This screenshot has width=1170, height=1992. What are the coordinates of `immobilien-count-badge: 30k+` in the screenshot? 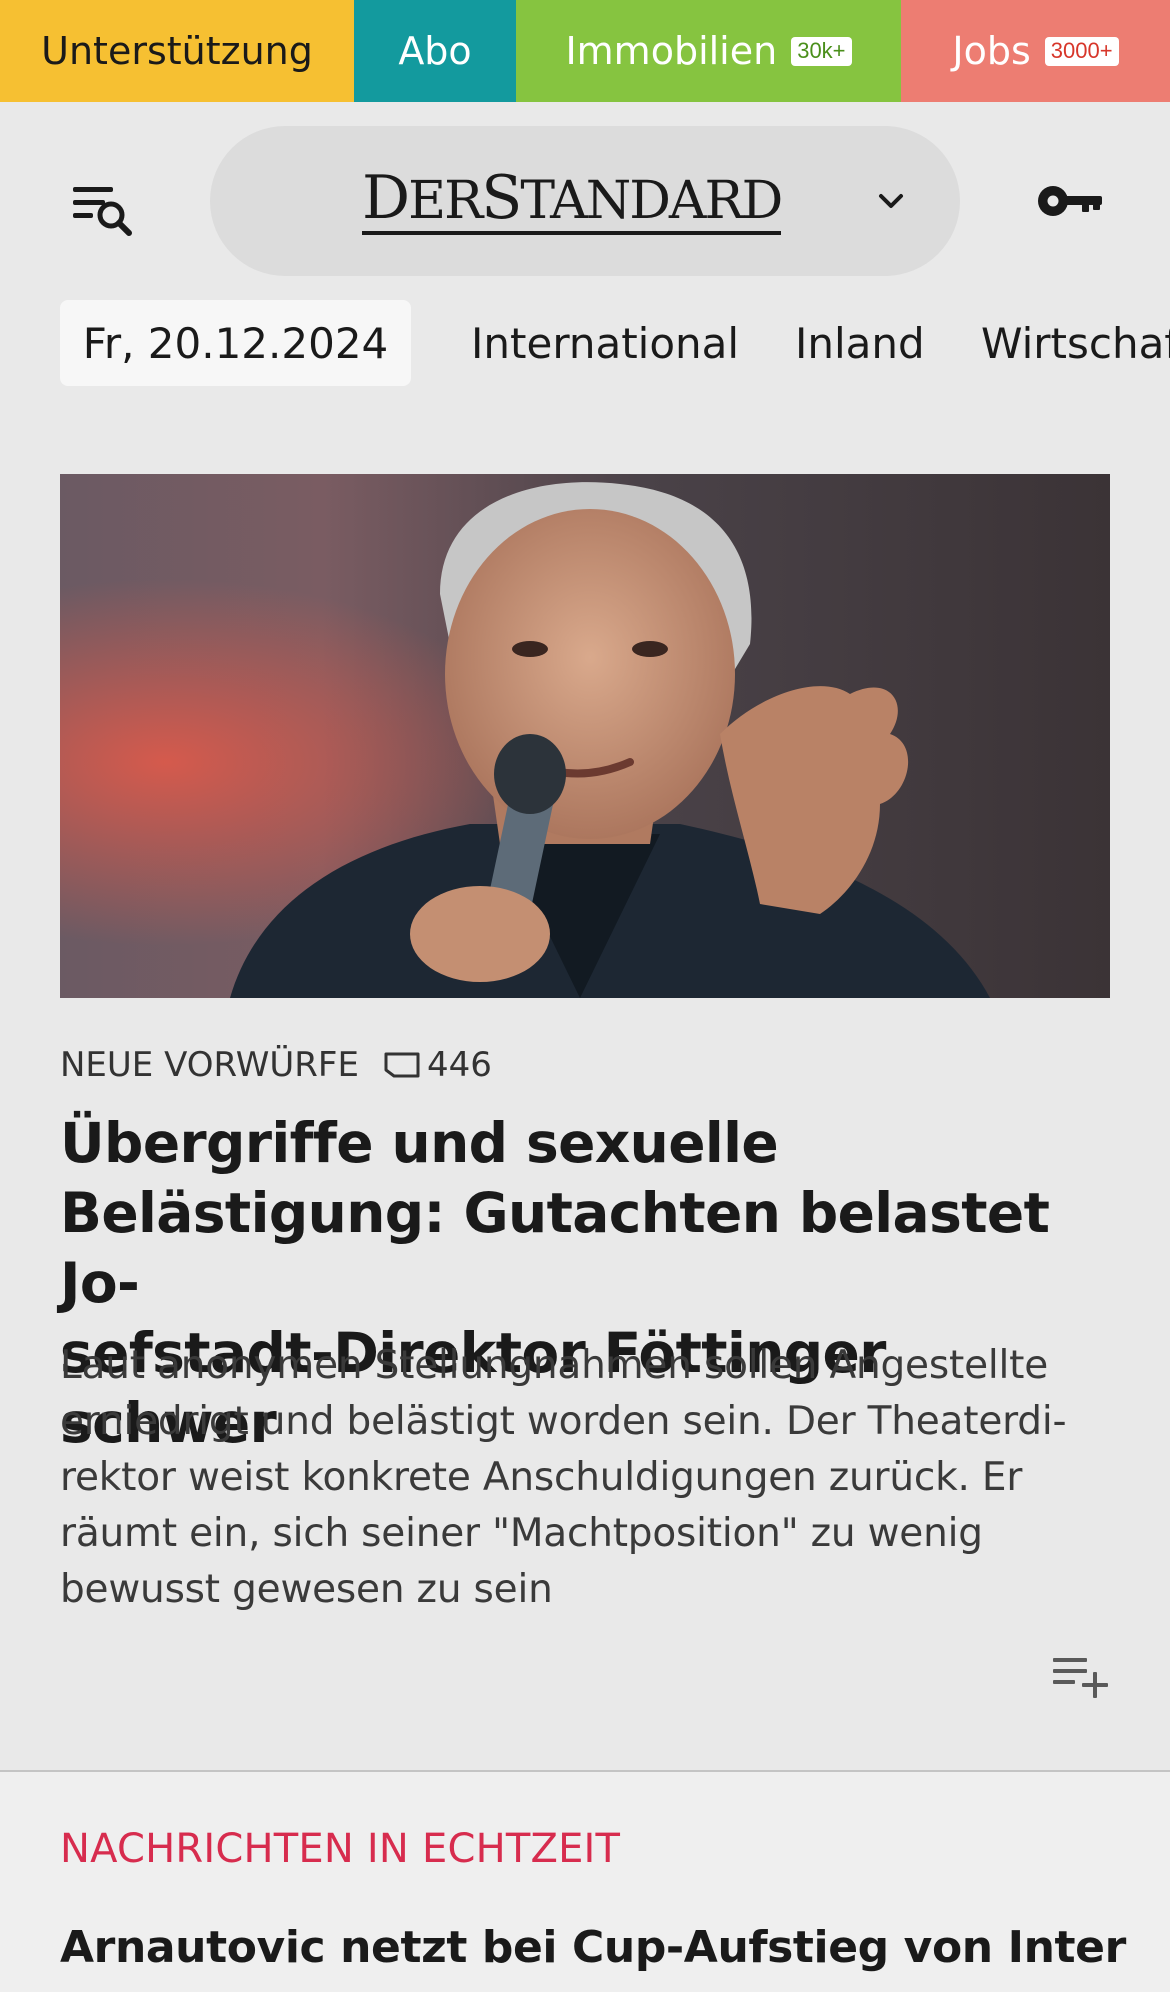 It's located at (821, 51).